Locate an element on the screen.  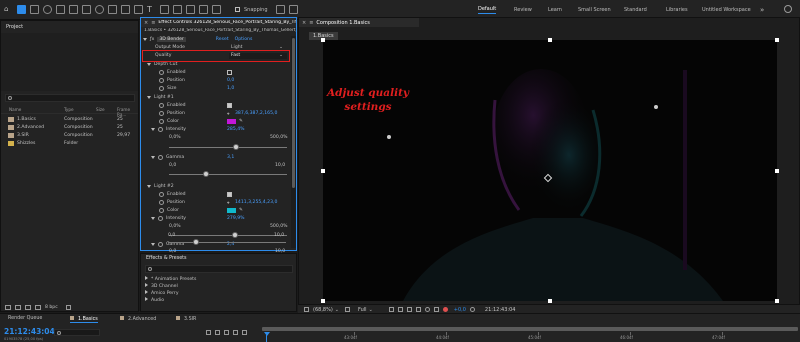
effect-controls-scrollbar is located at coordinates (293, 142).